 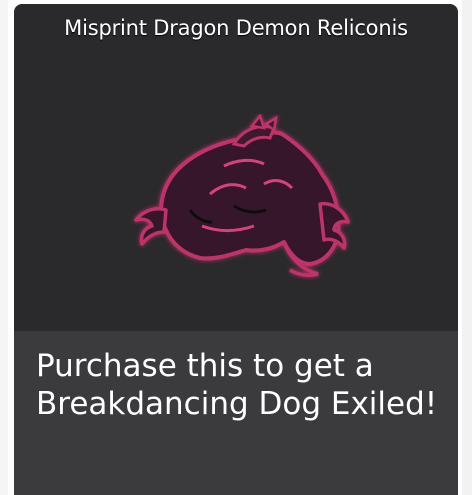 What do you see at coordinates (467, 247) in the screenshot?
I see `right-margin` at bounding box center [467, 247].